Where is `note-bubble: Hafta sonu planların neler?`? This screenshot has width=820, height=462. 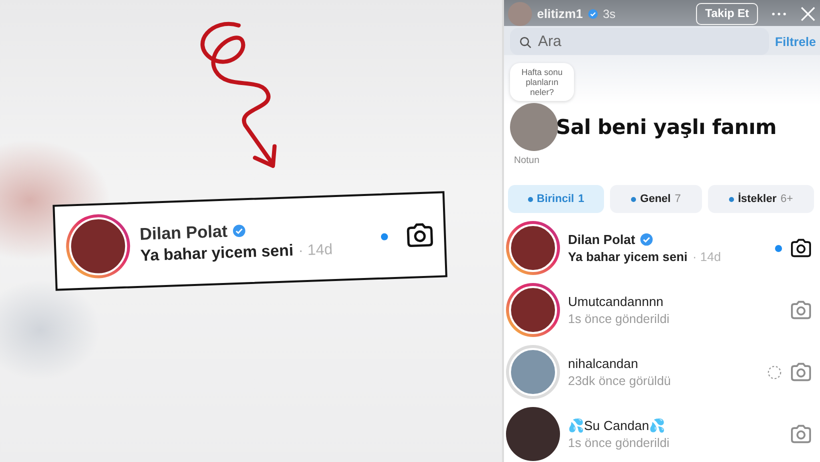
note-bubble: Hafta sonu planların neler? is located at coordinates (542, 82).